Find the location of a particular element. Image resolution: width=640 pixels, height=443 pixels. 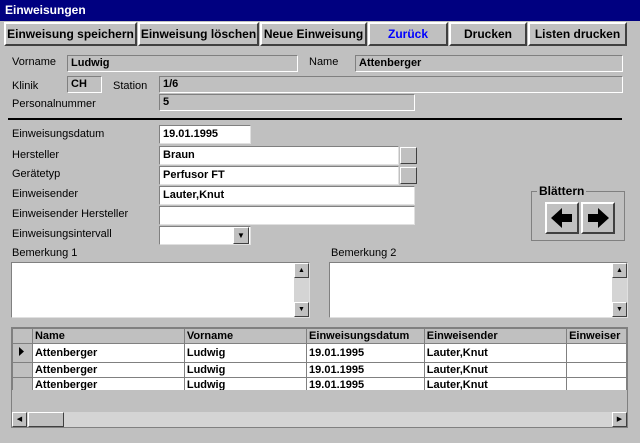

blaettern-label: Blättern is located at coordinates (562, 191).